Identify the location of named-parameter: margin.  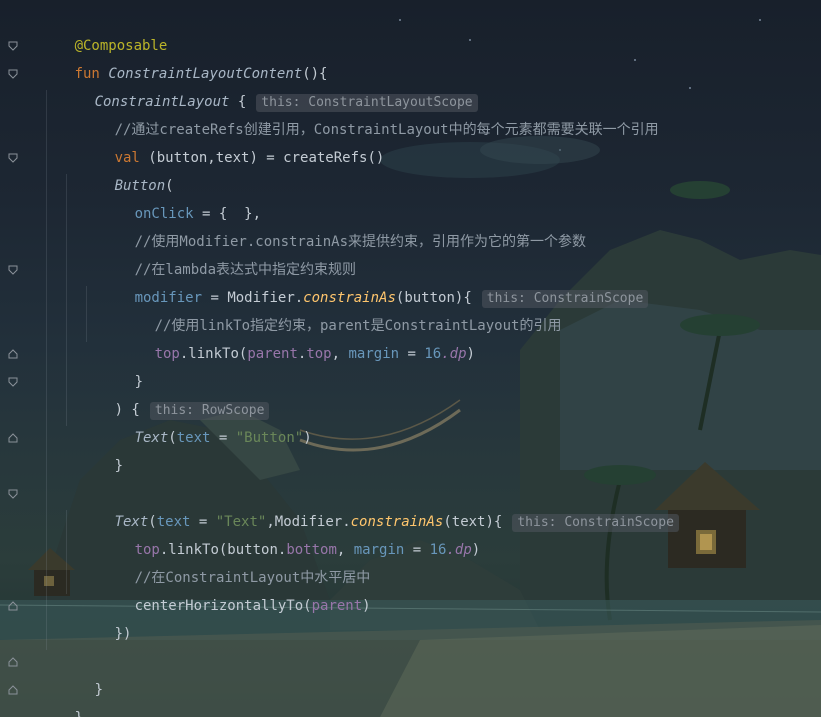
(374, 354).